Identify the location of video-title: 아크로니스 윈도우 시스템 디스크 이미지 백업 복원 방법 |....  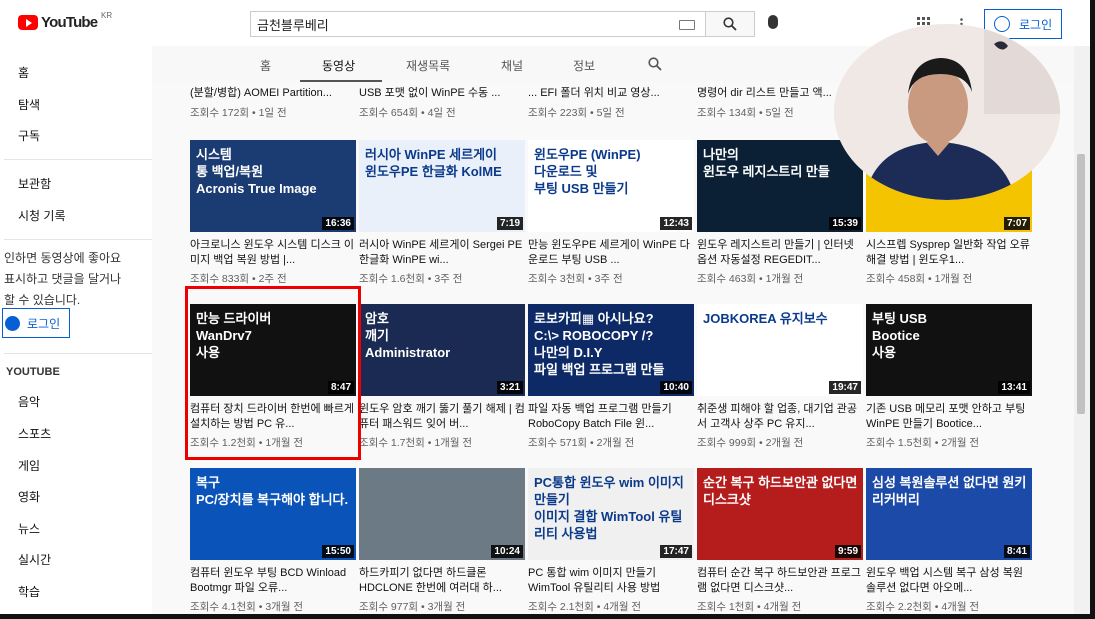
(273, 253).